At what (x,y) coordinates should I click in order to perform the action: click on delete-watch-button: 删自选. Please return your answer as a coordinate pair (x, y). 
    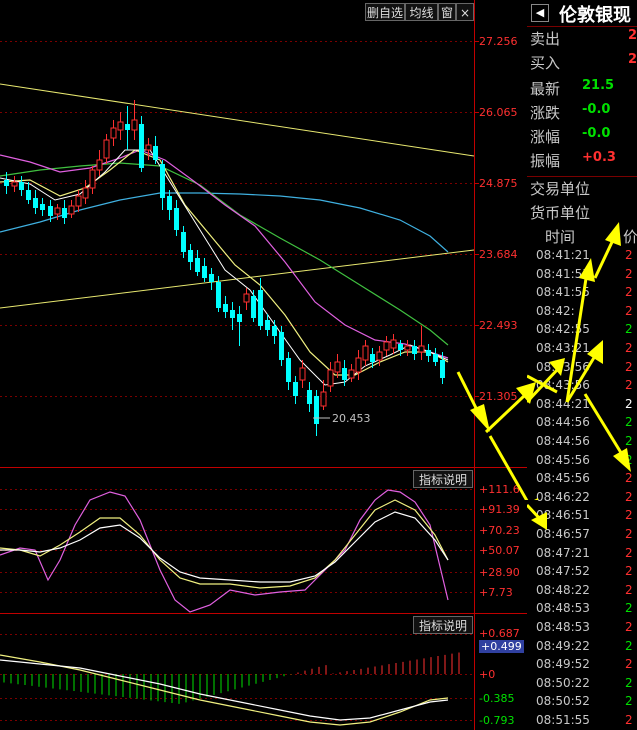
    Looking at the image, I should click on (385, 12).